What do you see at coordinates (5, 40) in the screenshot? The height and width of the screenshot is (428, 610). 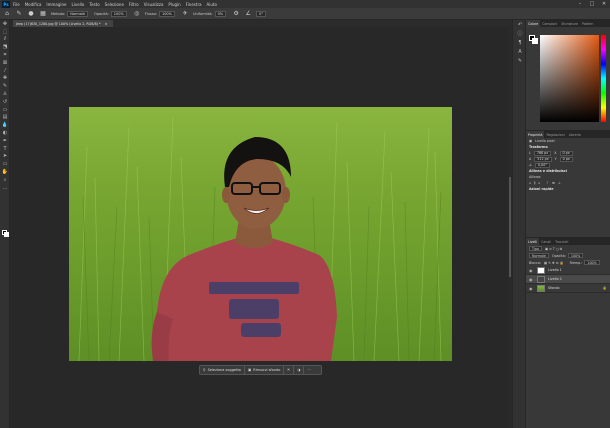 I see `lasso-tool-icon: ℓ` at bounding box center [5, 40].